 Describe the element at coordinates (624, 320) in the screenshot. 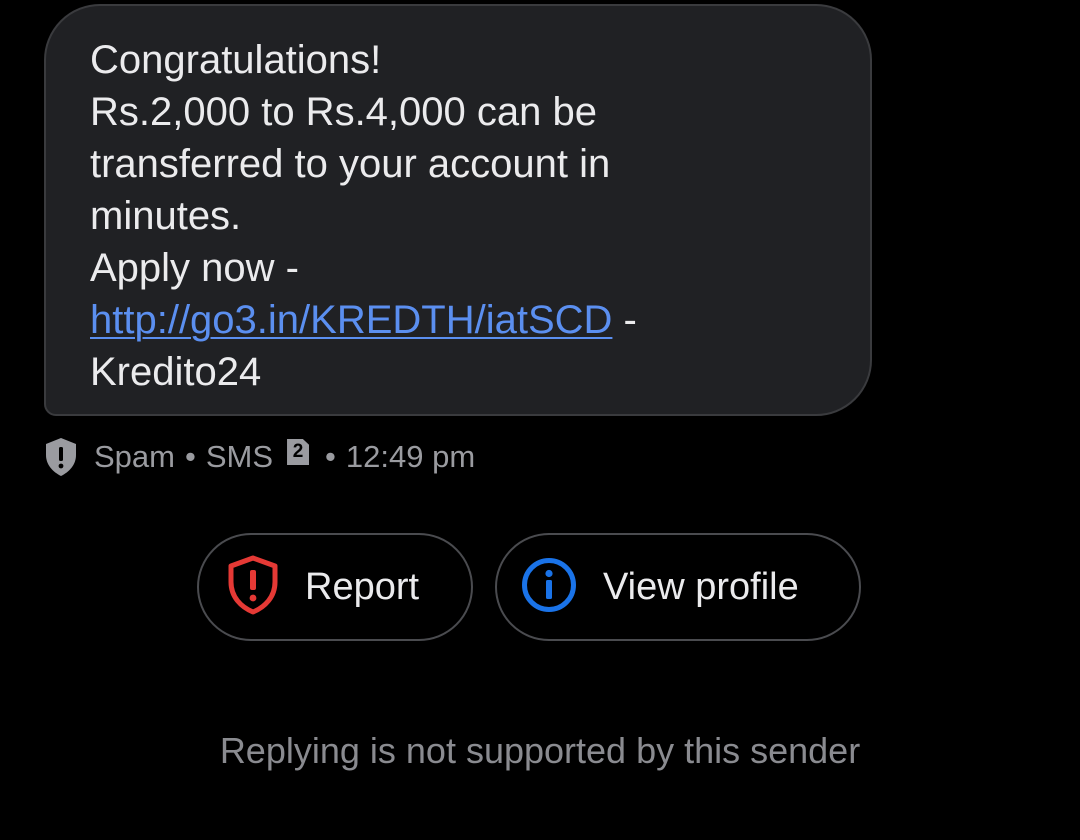

I see `link-suffix: -` at that location.